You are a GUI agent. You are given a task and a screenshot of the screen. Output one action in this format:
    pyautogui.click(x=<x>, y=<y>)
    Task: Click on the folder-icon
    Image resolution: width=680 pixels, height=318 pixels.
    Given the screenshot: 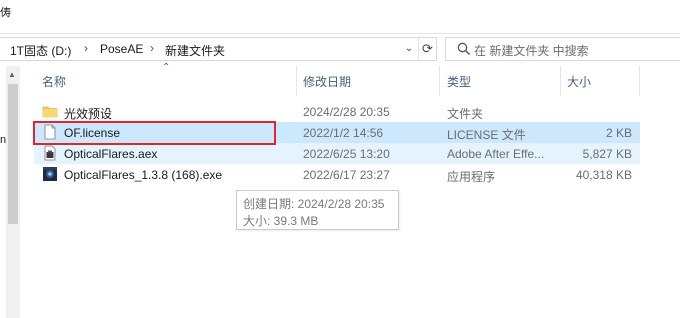 What is the action you would take?
    pyautogui.click(x=50, y=112)
    